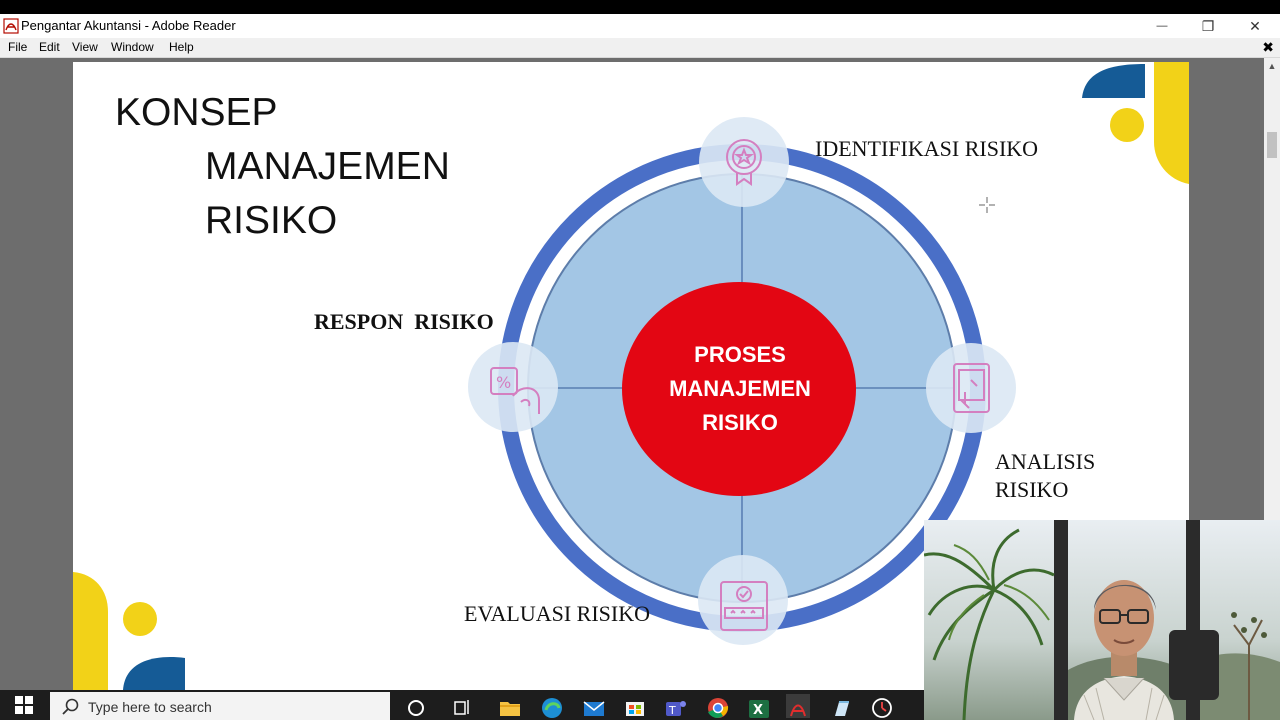  What do you see at coordinates (513, 387) in the screenshot?
I see `icon-halo-left` at bounding box center [513, 387].